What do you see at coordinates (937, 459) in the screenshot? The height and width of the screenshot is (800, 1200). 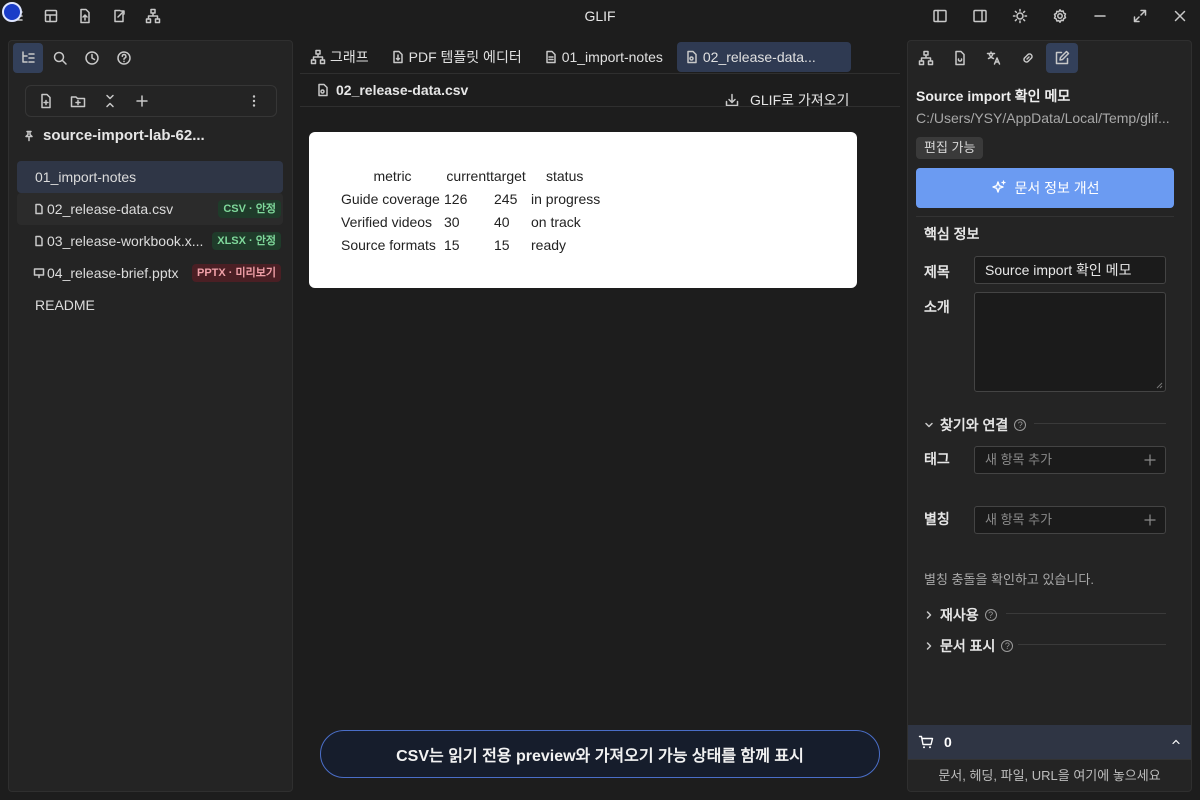 I see `tags-label: 태그` at bounding box center [937, 459].